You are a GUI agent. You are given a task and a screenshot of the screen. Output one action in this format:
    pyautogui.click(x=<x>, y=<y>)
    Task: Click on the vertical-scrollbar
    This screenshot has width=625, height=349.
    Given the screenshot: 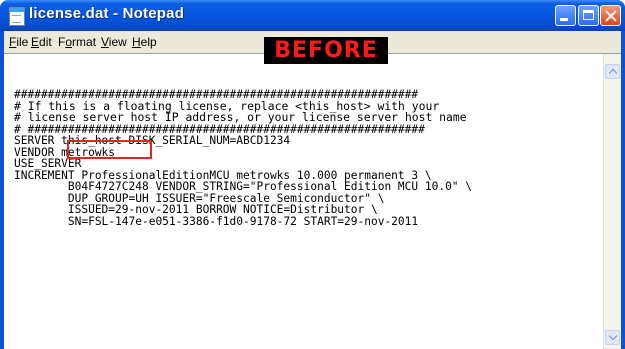 What is the action you would take?
    pyautogui.click(x=612, y=201)
    